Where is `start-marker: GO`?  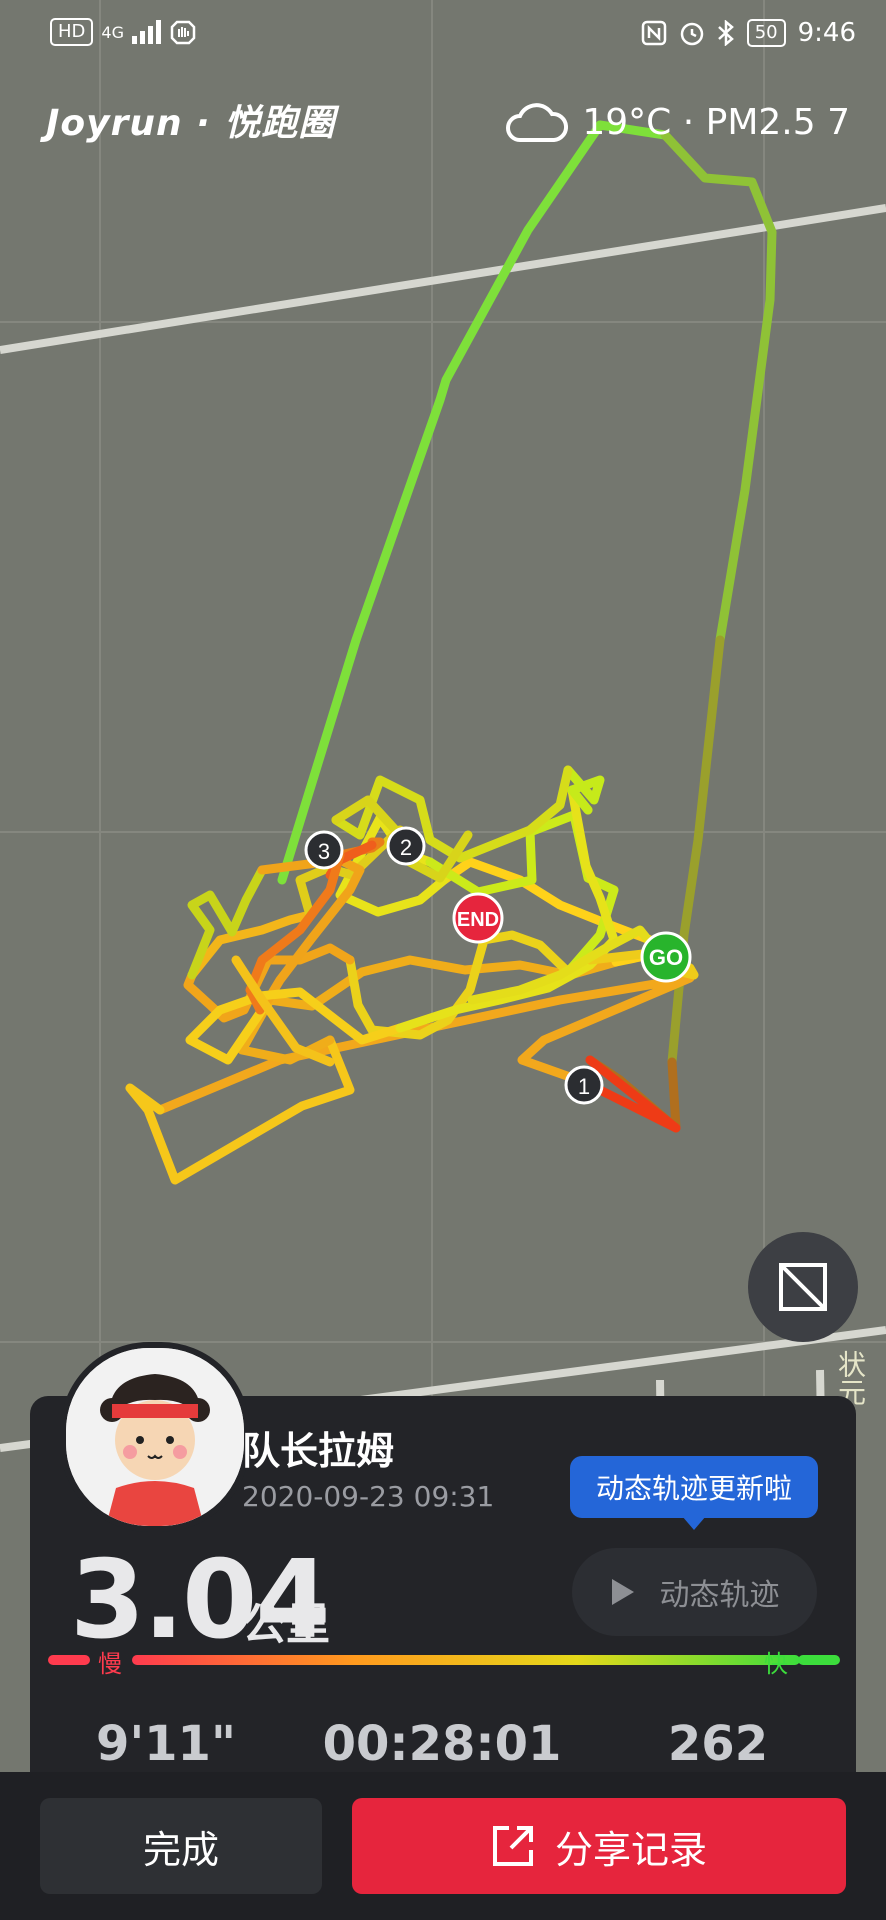 start-marker: GO is located at coordinates (666, 957).